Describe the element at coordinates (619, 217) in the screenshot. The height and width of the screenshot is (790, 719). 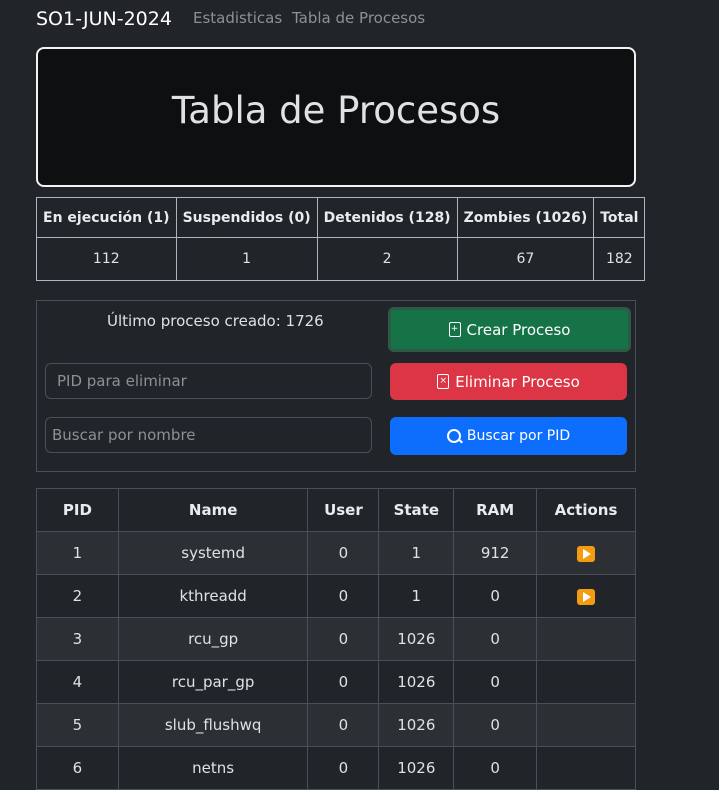
I see `summary-header-total: Total` at that location.